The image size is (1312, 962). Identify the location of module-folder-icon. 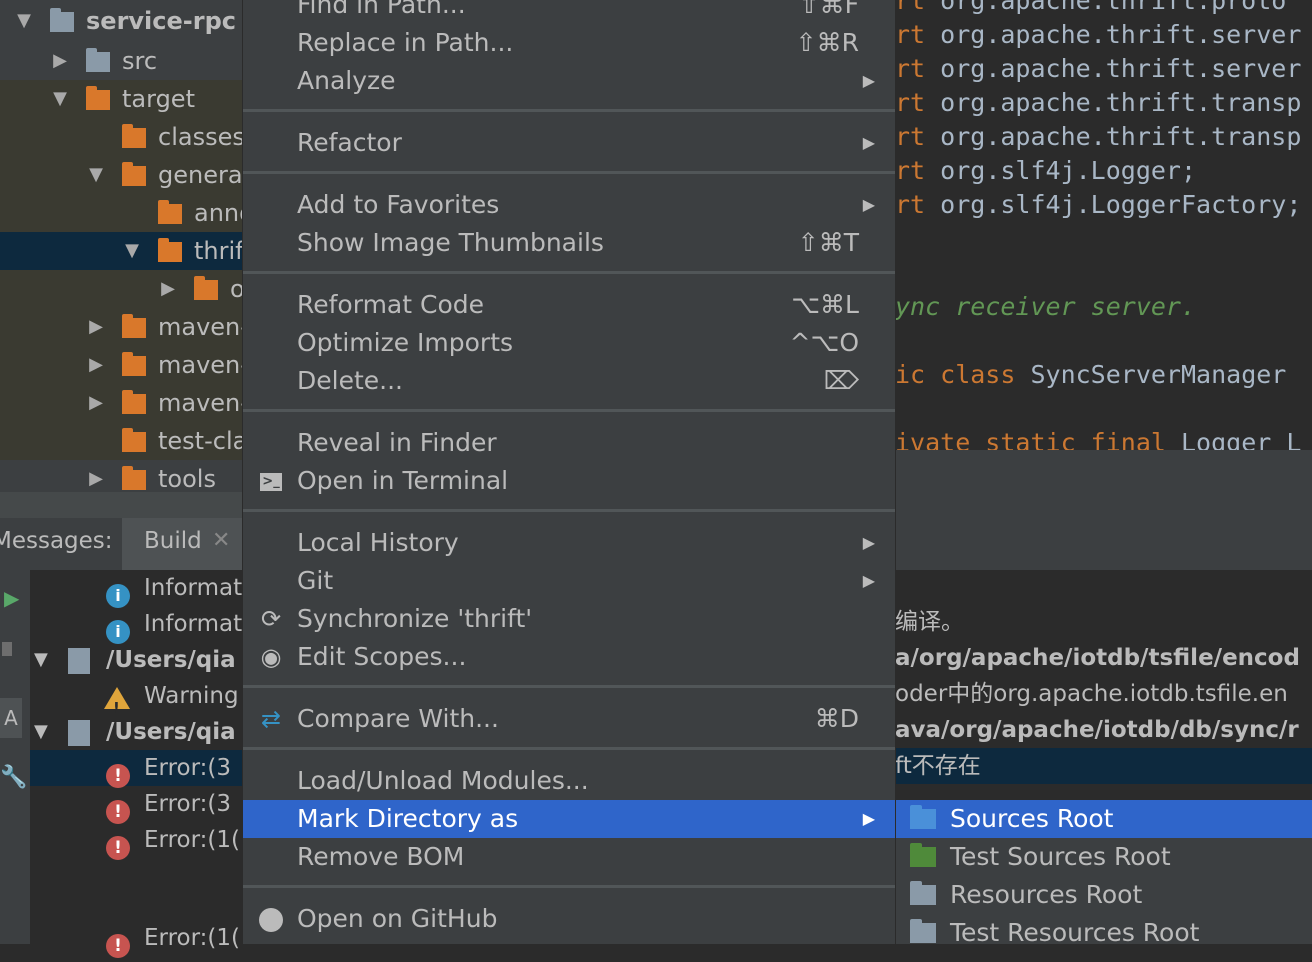
(62, 20).